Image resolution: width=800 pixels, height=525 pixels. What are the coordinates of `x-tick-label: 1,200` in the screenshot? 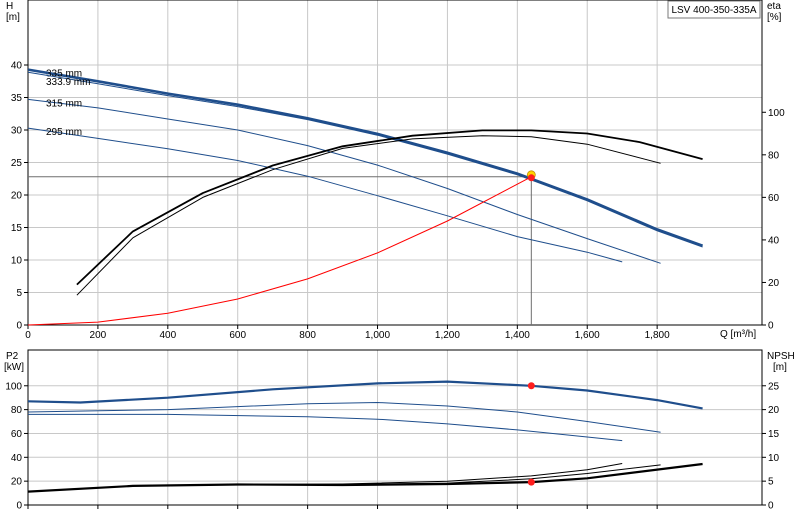 It's located at (447, 335).